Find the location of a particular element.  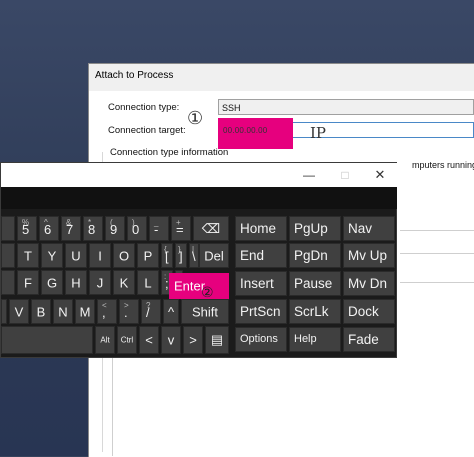

key-9: (9 is located at coordinates (115, 228).